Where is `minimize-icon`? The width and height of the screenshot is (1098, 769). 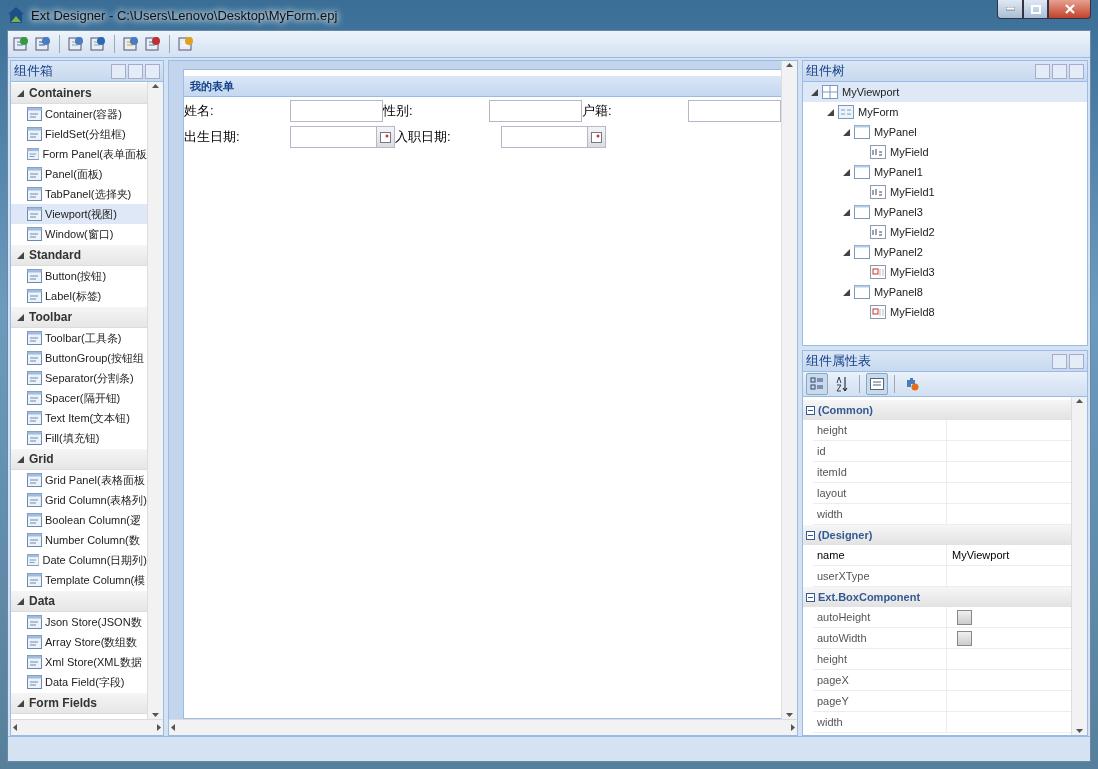 minimize-icon is located at coordinates (1010, 9).